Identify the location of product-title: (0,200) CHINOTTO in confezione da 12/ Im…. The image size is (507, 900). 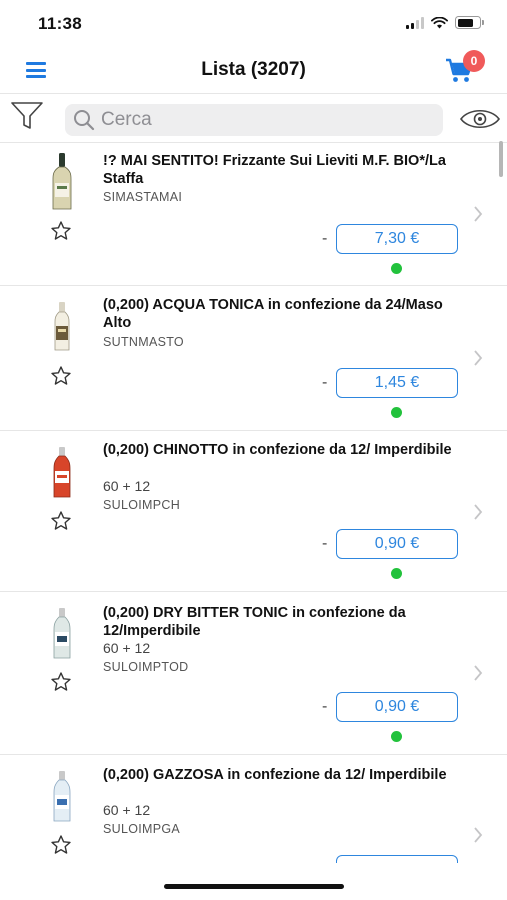
(277, 450).